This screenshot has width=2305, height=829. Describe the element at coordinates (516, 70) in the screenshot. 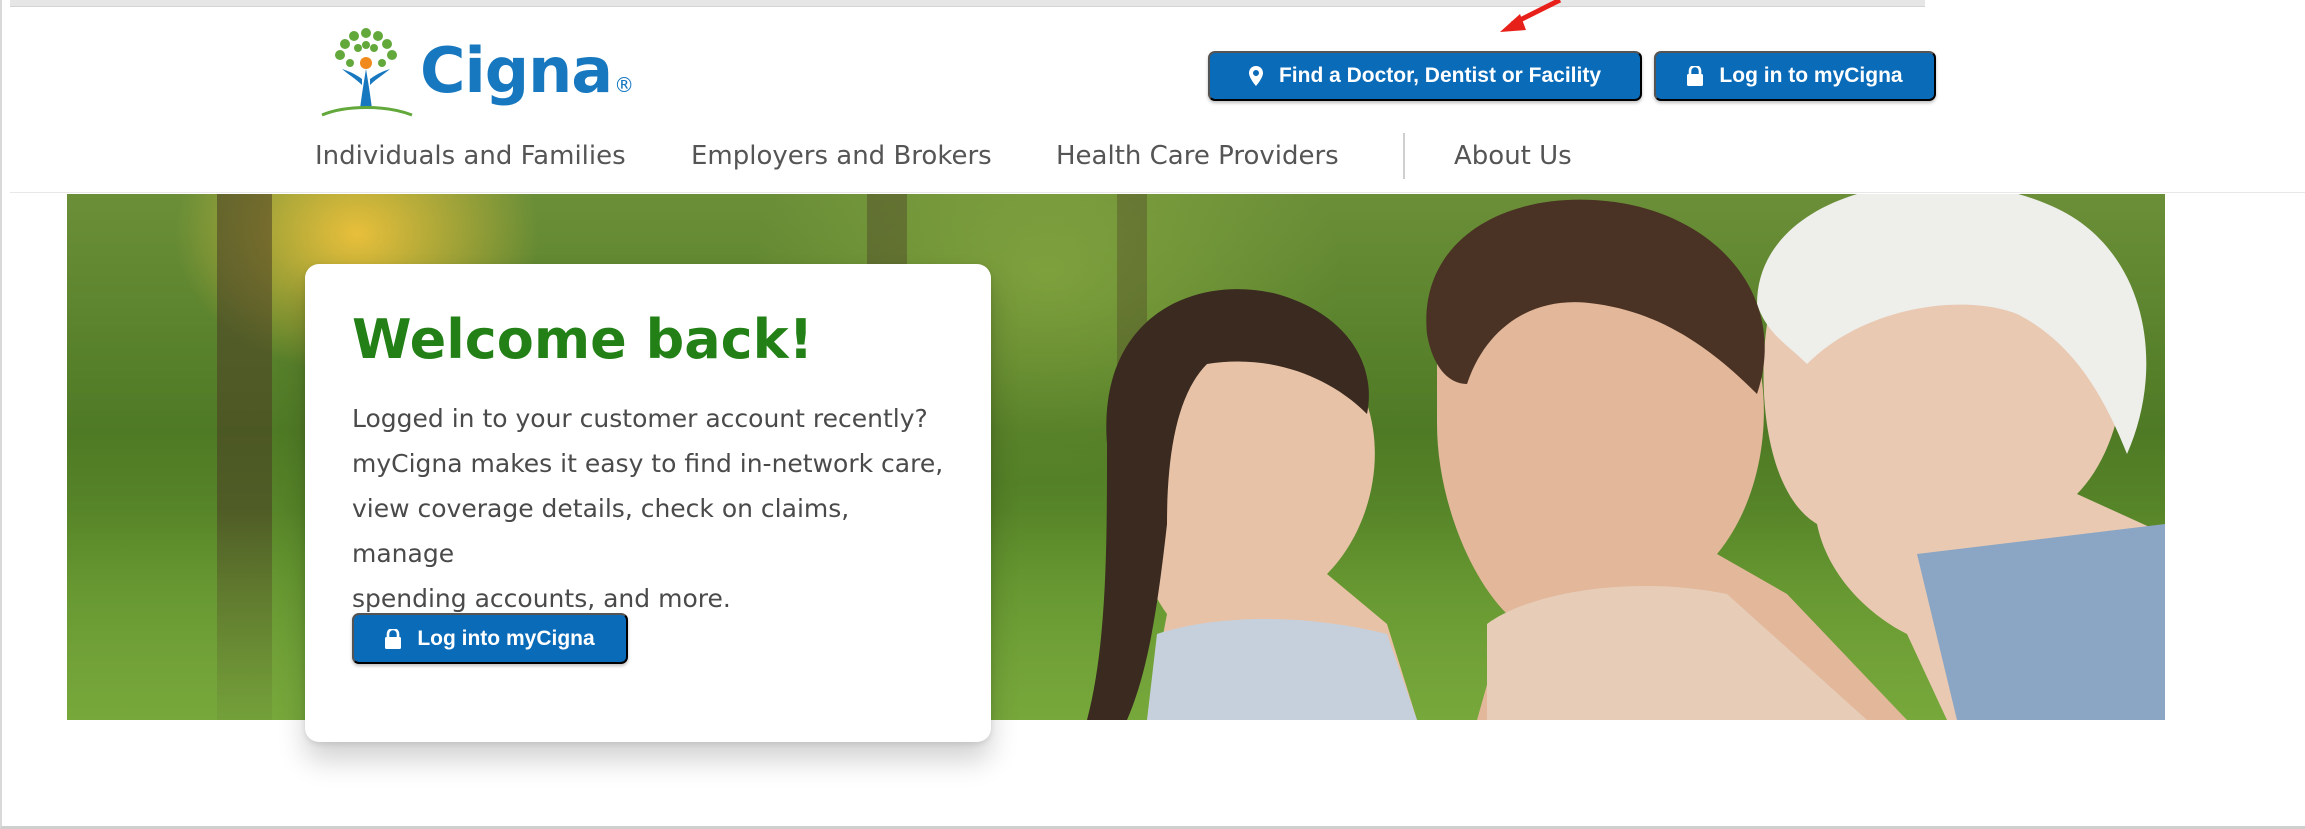

I see `logo-wordmark: Cigna` at that location.